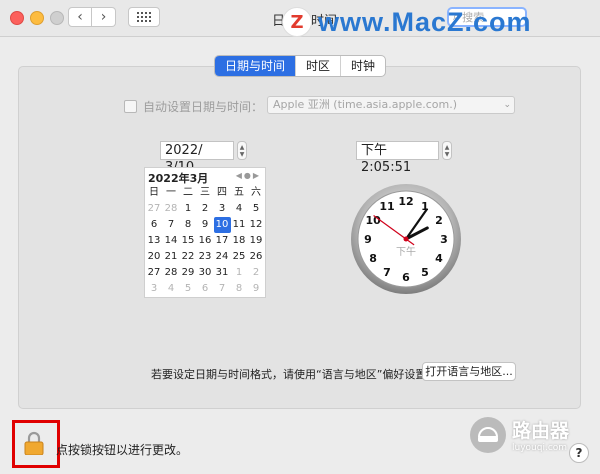  What do you see at coordinates (222, 257) in the screenshot?
I see `calendar-day: 24` at bounding box center [222, 257].